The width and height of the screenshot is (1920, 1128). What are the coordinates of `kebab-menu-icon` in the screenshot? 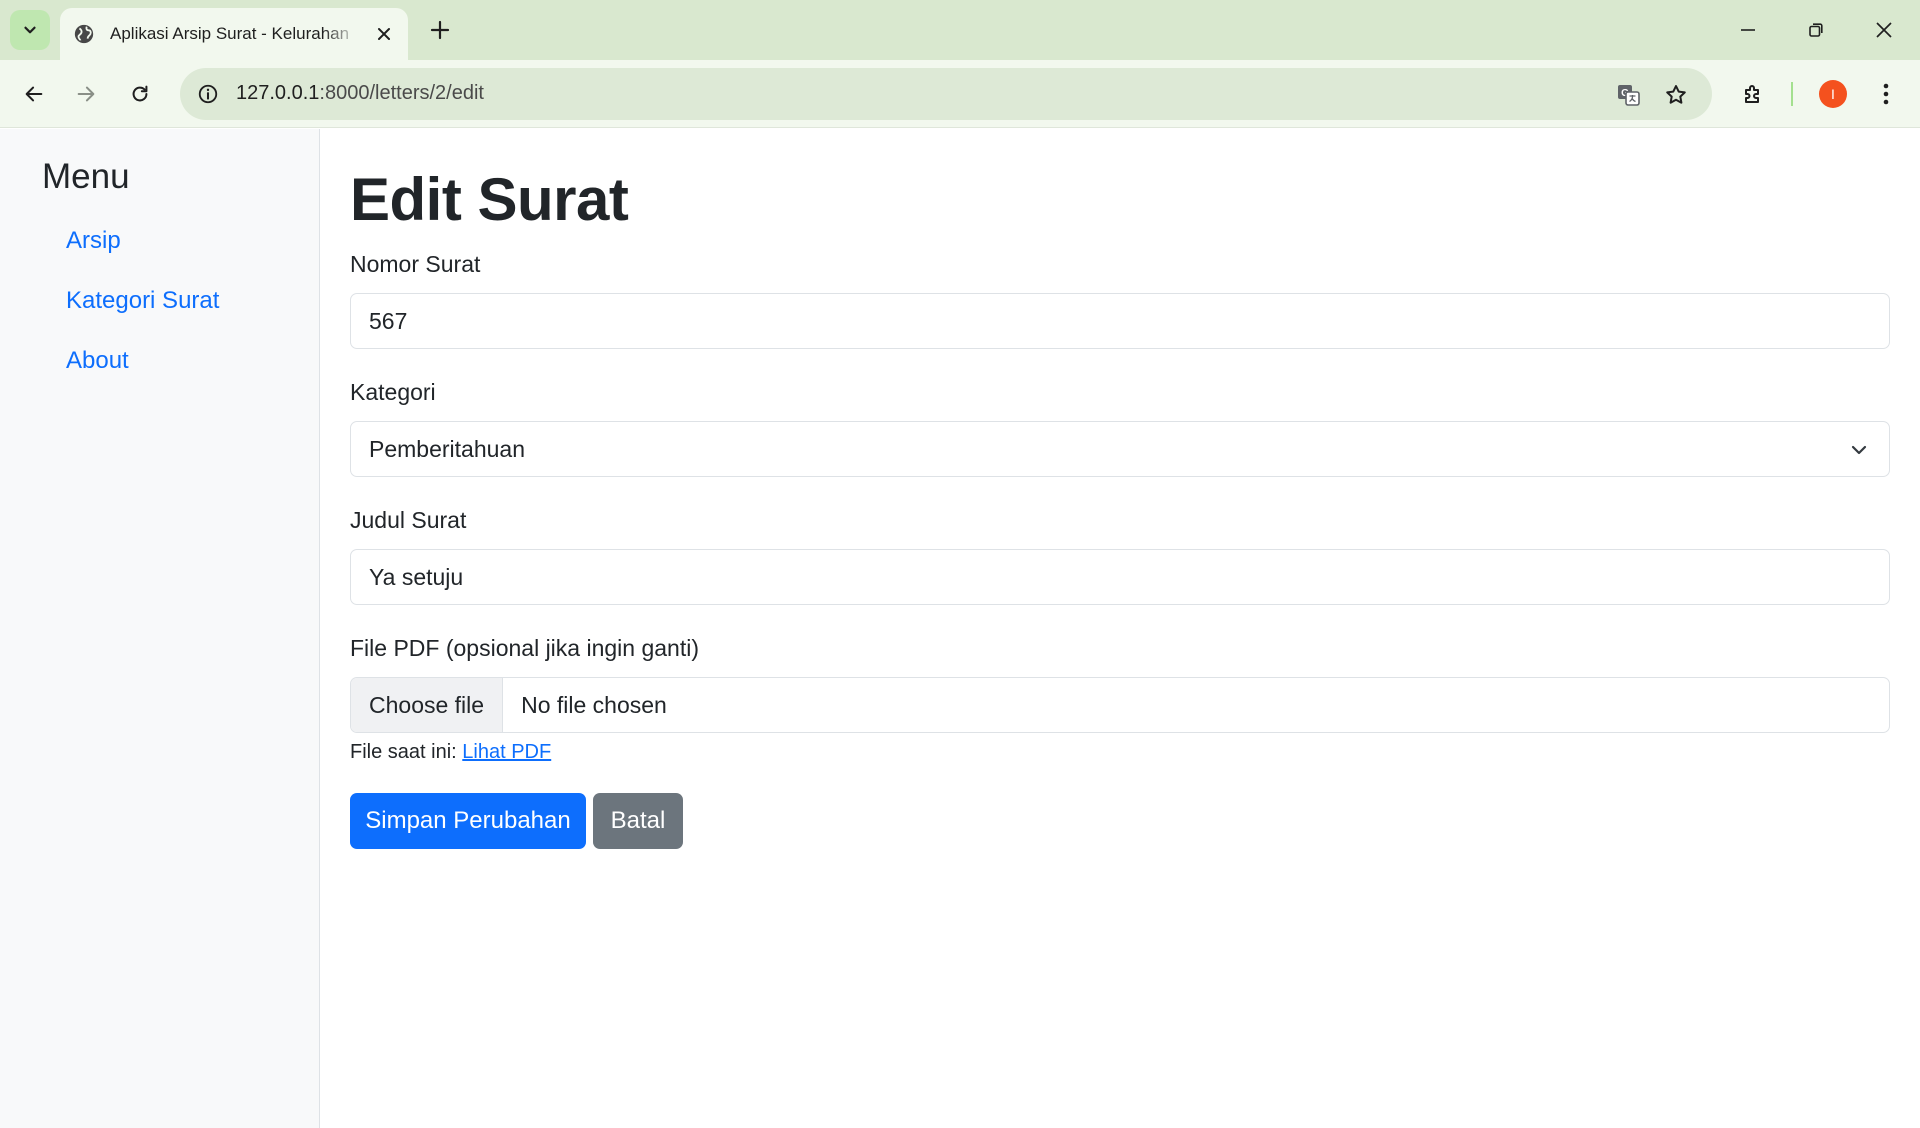 It's located at (1886, 94).